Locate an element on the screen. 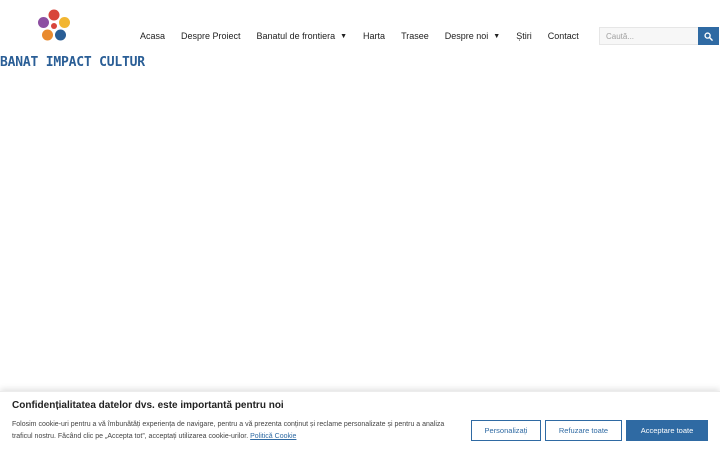  nav-item-harta: Harta is located at coordinates (374, 36).